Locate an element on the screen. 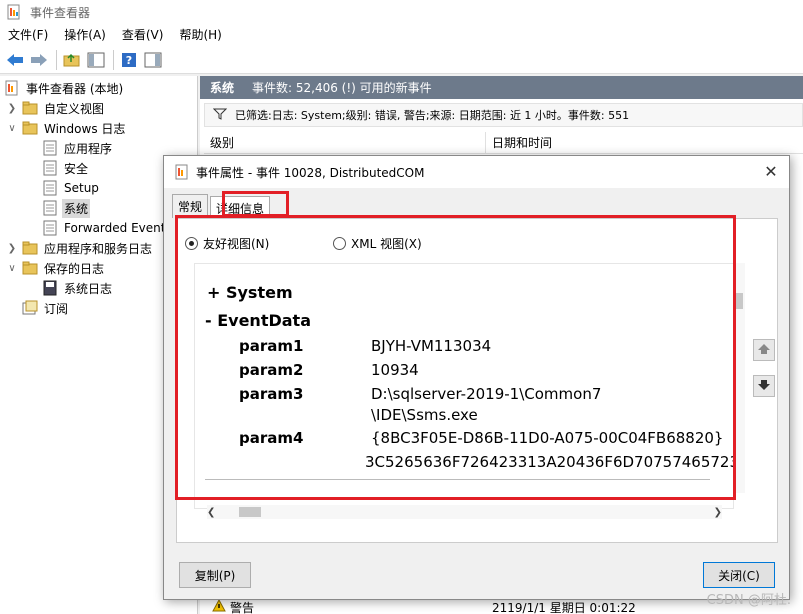 This screenshot has width=803, height=614. menu-help: 帮助(H) is located at coordinates (200, 35).